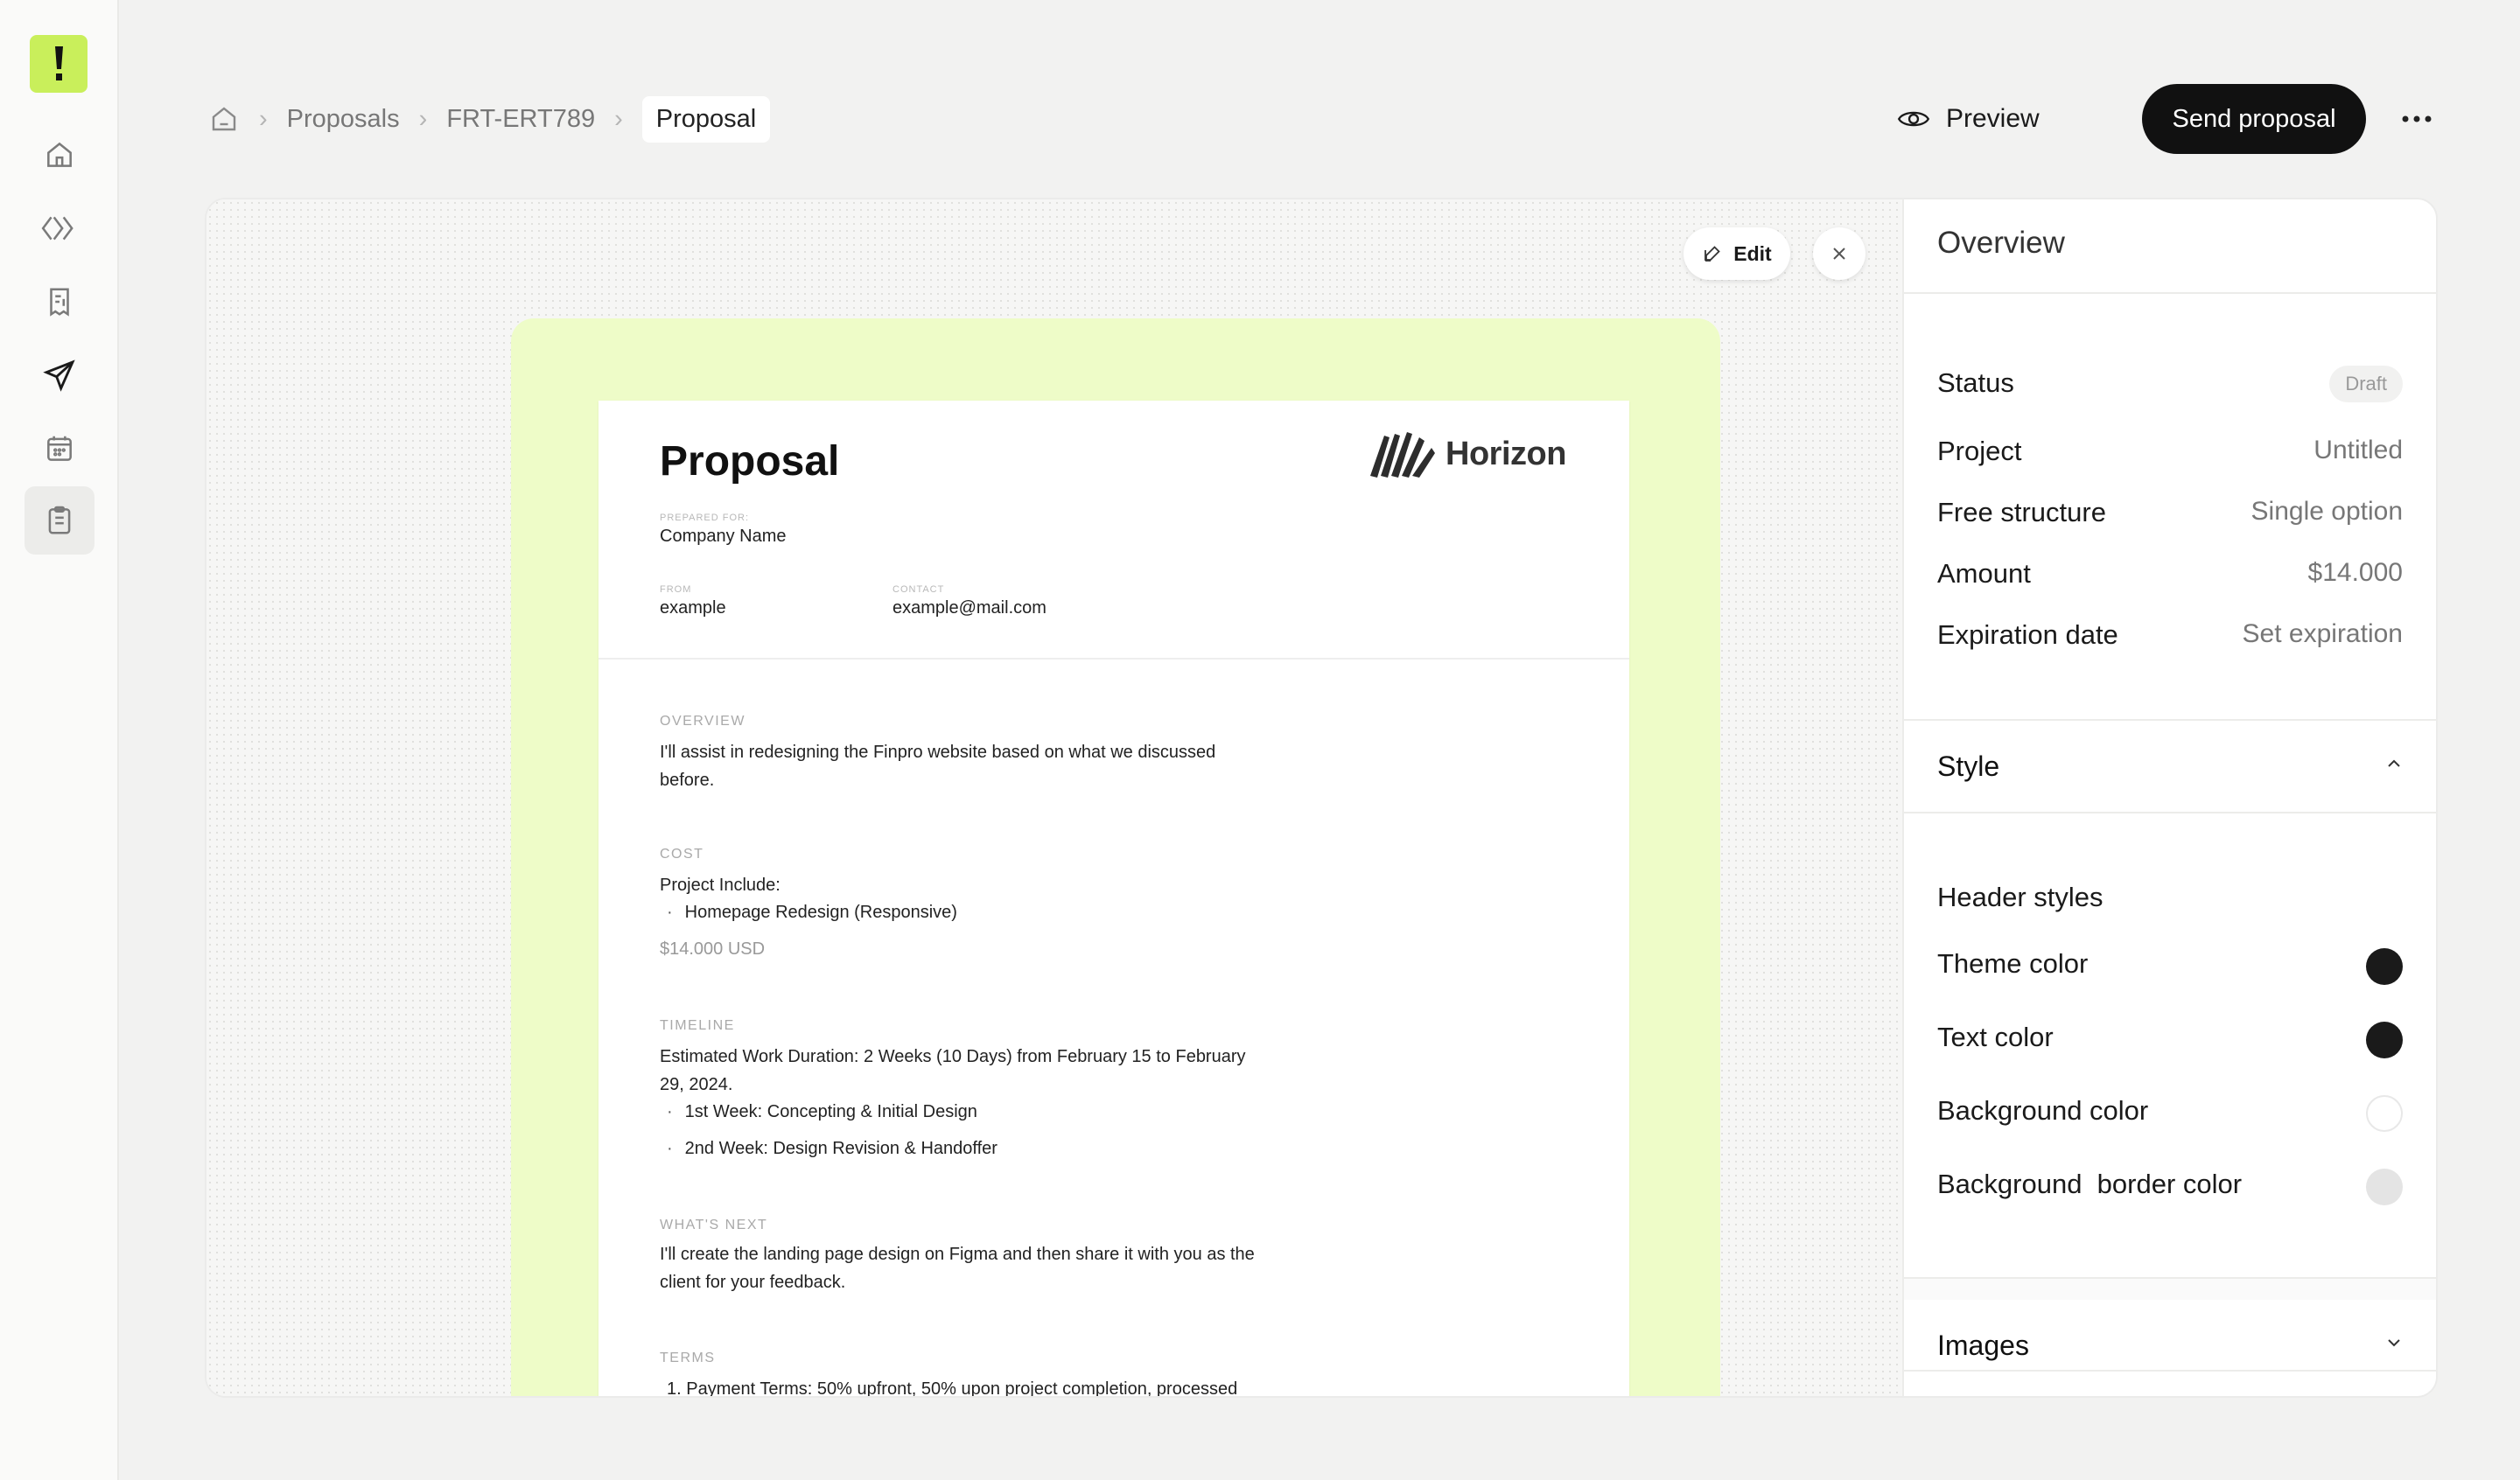  Describe the element at coordinates (812, 913) in the screenshot. I see `cost-item: Homepage Redesign (Responsive)` at that location.